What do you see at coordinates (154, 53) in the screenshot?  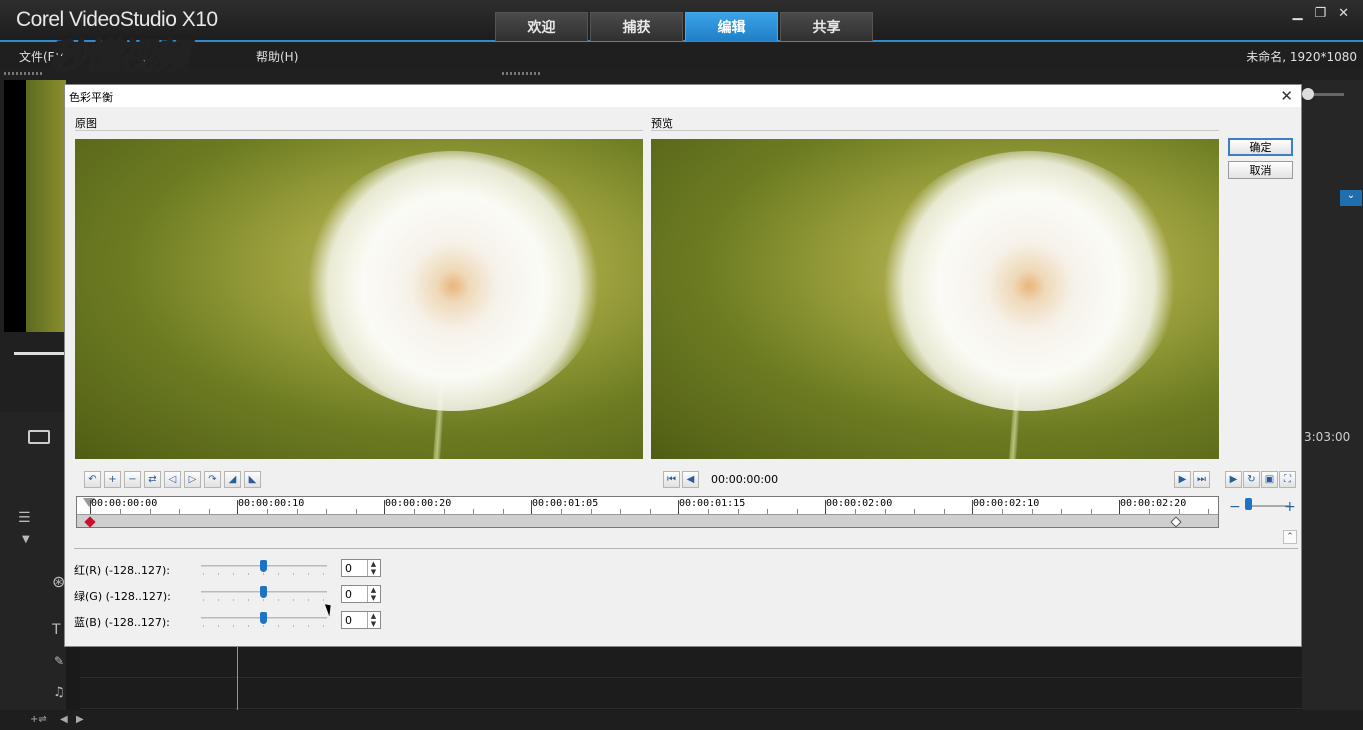 I see `watermark-logo: 秒懂视频` at bounding box center [154, 53].